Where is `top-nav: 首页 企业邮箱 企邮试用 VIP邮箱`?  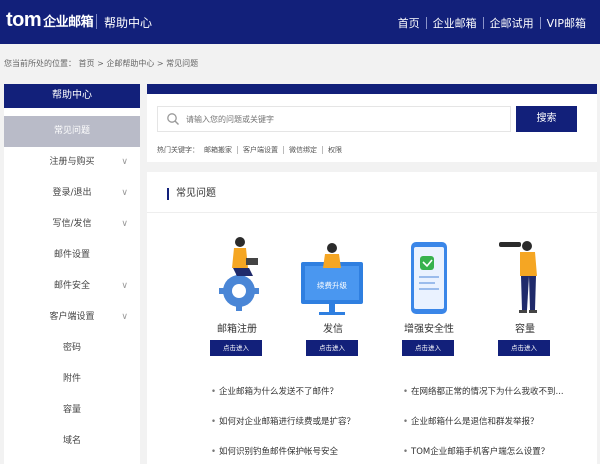
top-nav: 首页 企业邮箱 企邮试用 VIP邮箱 is located at coordinates (492, 23).